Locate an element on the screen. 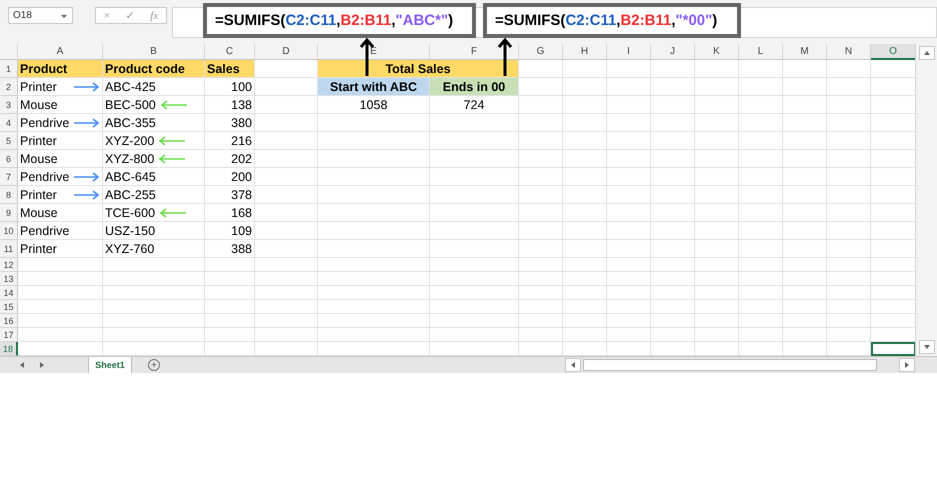 The image size is (937, 493). name-box: O18 is located at coordinates (40, 15).